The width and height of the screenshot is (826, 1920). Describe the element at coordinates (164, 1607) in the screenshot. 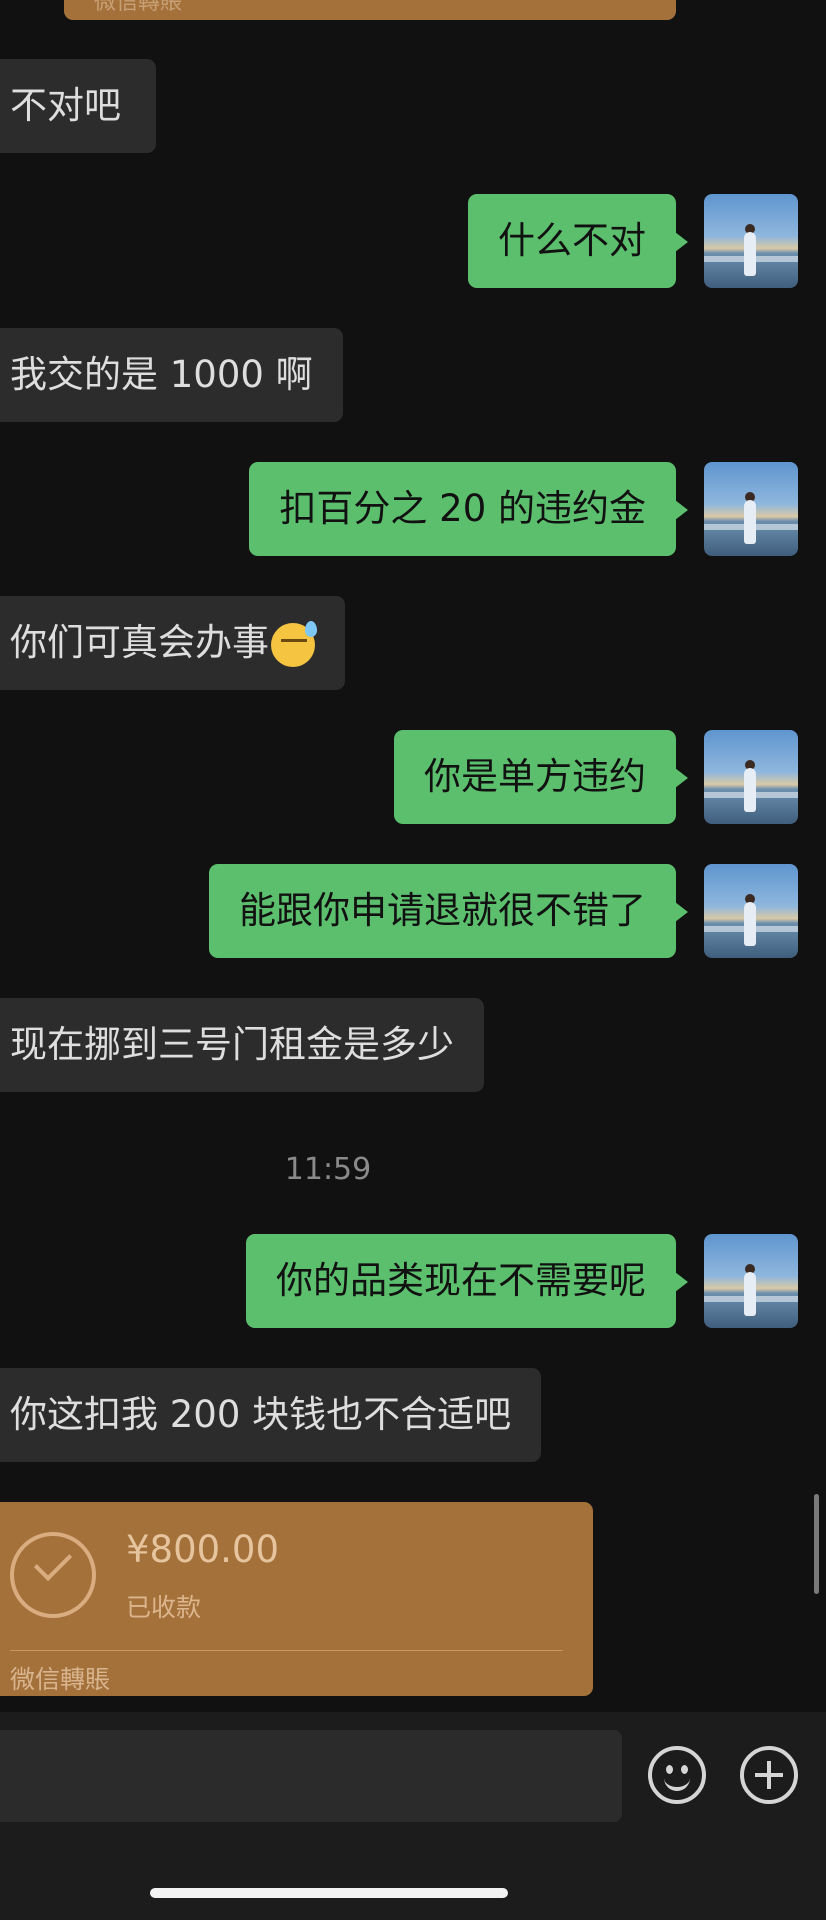

I see `transfer-status: 已收款` at that location.